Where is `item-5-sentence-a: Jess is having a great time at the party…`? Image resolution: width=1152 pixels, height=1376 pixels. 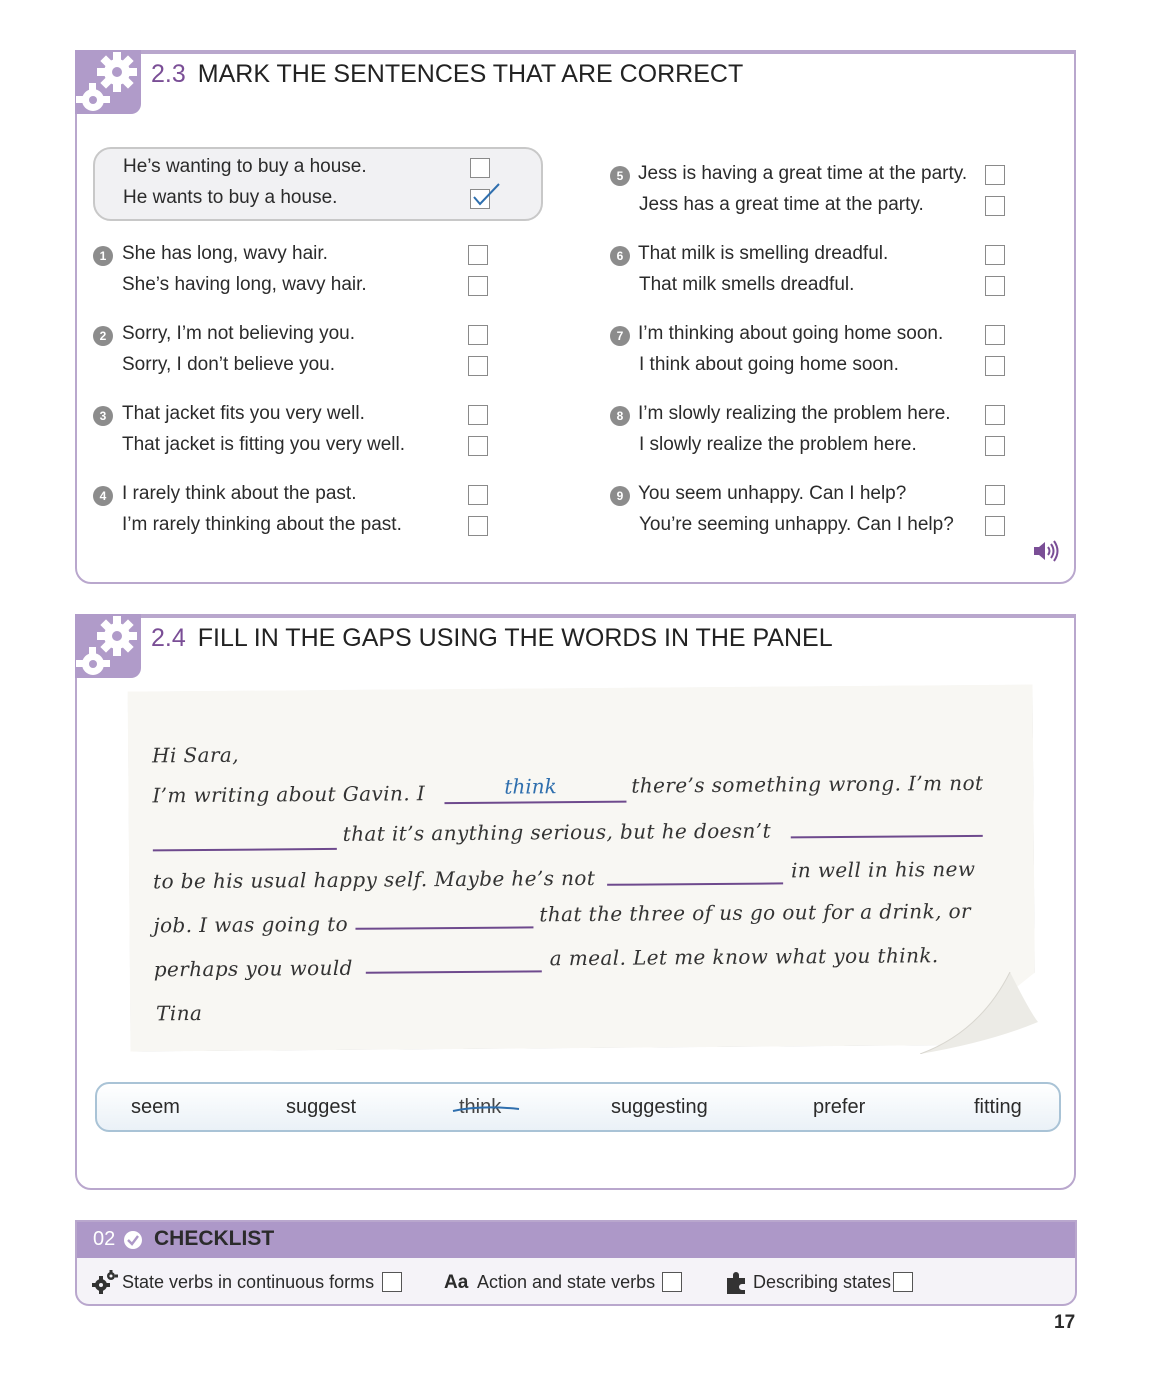
item-5-sentence-a: Jess is having a great time at the party… is located at coordinates (803, 173).